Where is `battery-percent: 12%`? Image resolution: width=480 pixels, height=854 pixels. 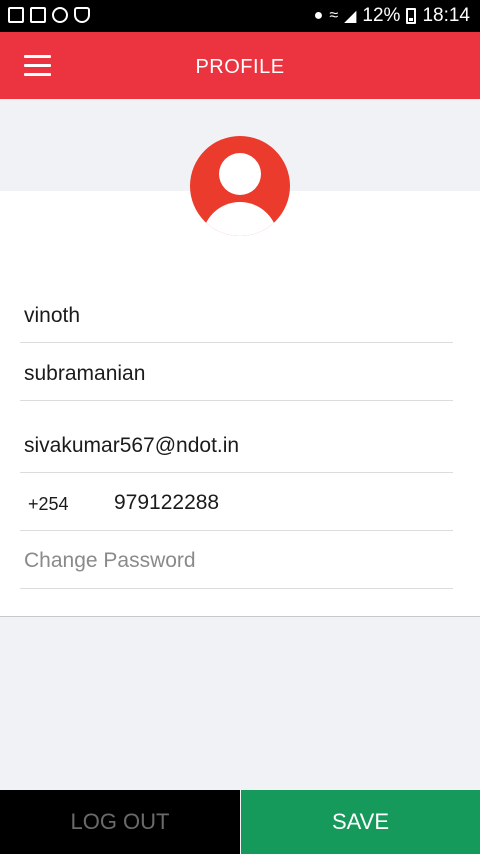 battery-percent: 12% is located at coordinates (381, 15).